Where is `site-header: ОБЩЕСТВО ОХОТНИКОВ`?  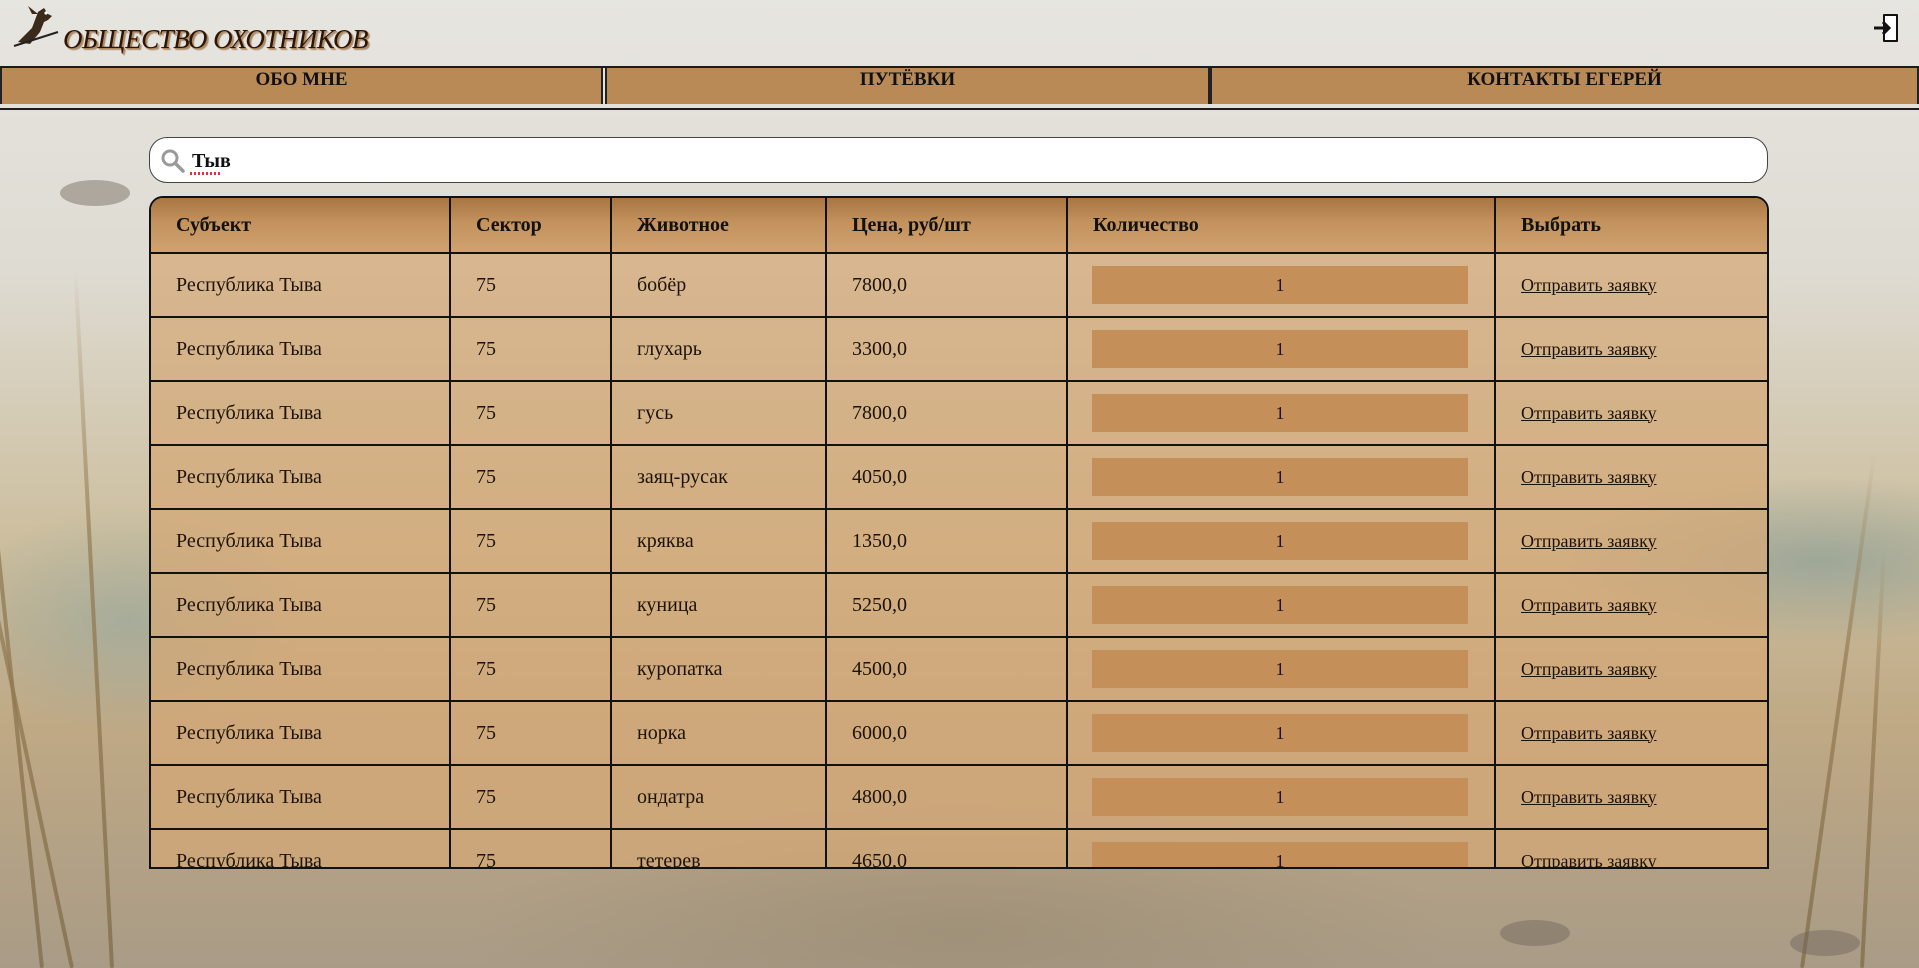
site-header: ОБЩЕСТВО ОХОТНИКОВ is located at coordinates (959, 32).